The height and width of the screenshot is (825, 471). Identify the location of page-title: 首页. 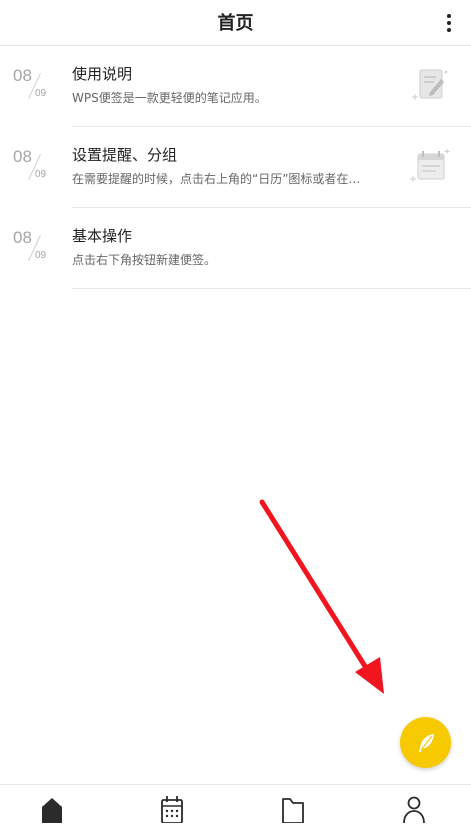
(235, 23).